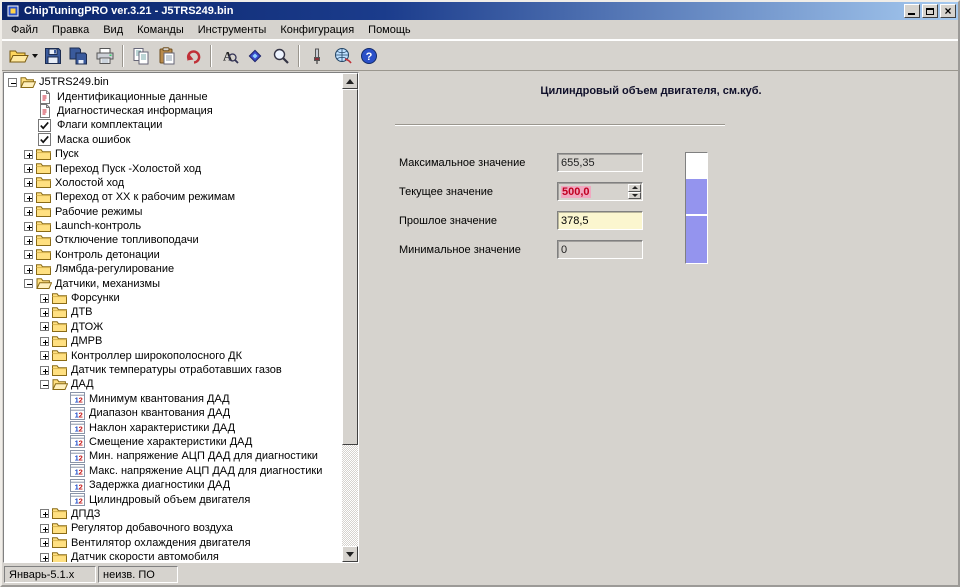 This screenshot has width=960, height=587. What do you see at coordinates (98, 226) in the screenshot?
I see `tree-item-label: Launch-контроль` at bounding box center [98, 226].